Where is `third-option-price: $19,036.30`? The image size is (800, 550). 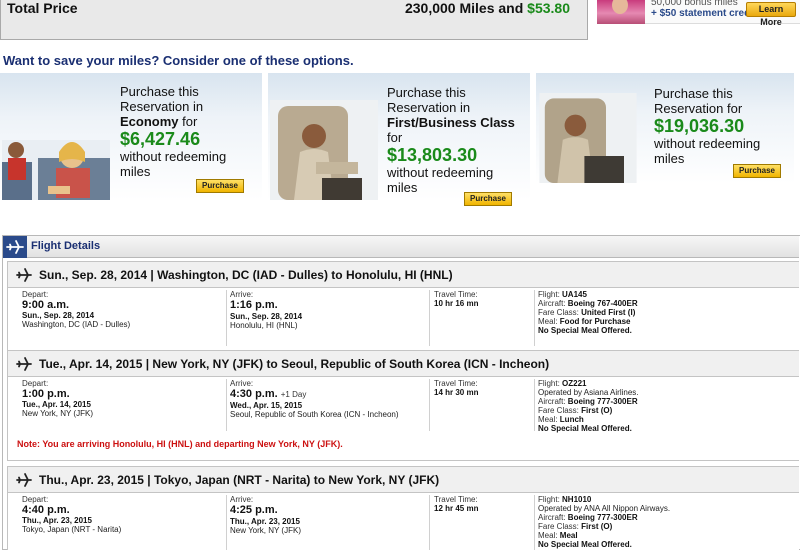
third-option-price: $19,036.30 is located at coordinates (699, 126).